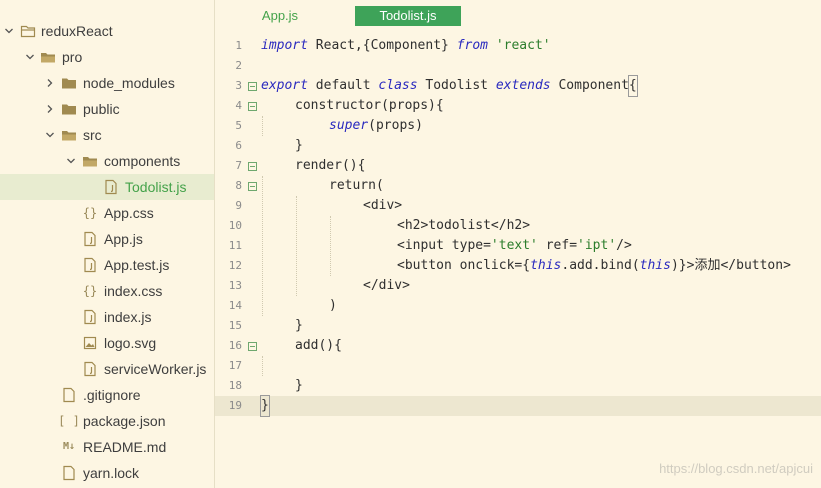 This screenshot has height=488, width=821. I want to click on tree-item-label: serviceWorker.js, so click(155, 369).